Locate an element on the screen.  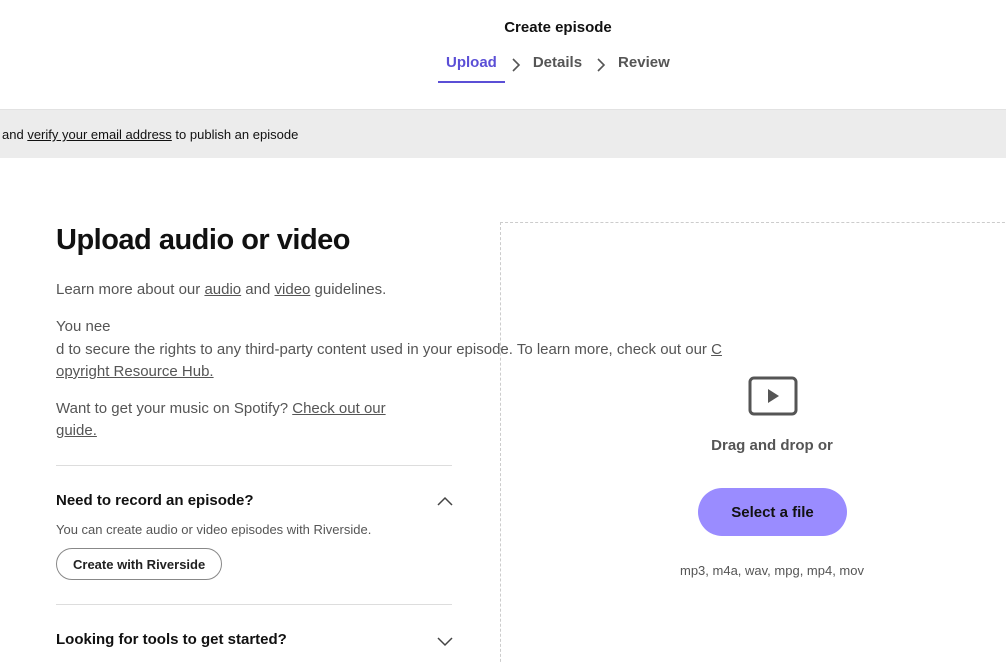
chevron-up-icon is located at coordinates (445, 500).